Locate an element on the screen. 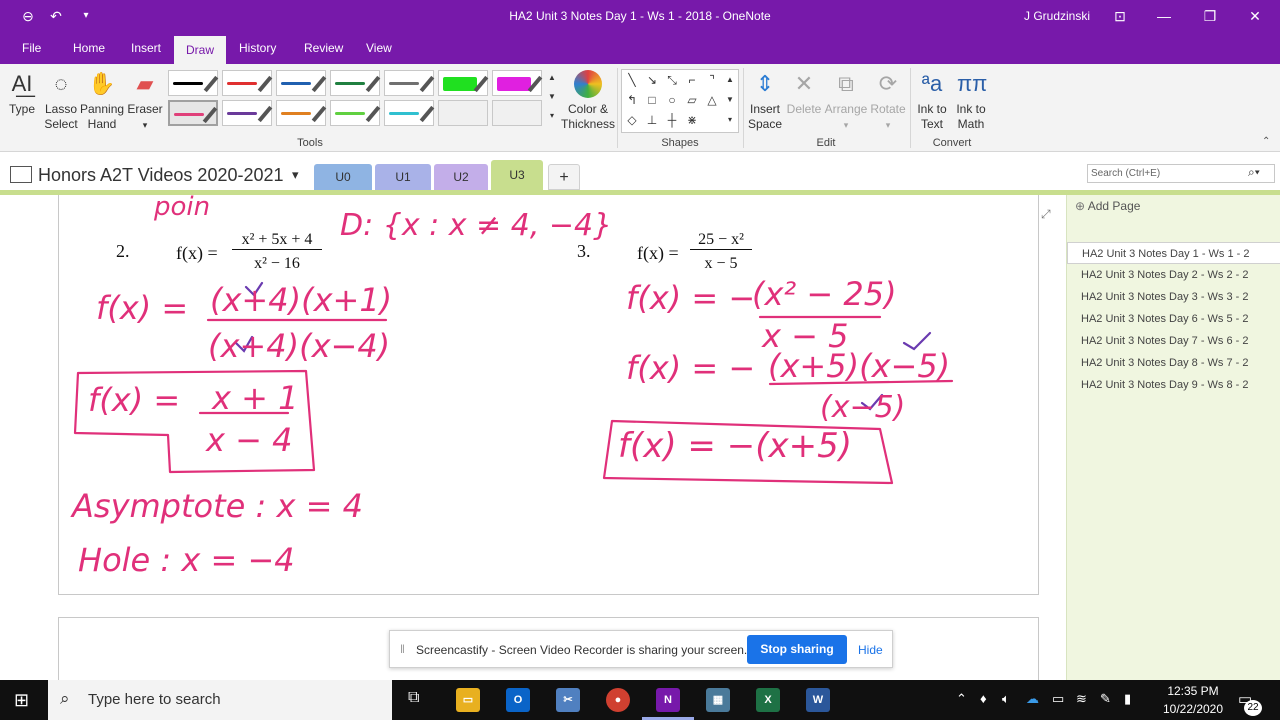 The width and height of the screenshot is (1280, 720). pen-pink is located at coordinates (193, 113).